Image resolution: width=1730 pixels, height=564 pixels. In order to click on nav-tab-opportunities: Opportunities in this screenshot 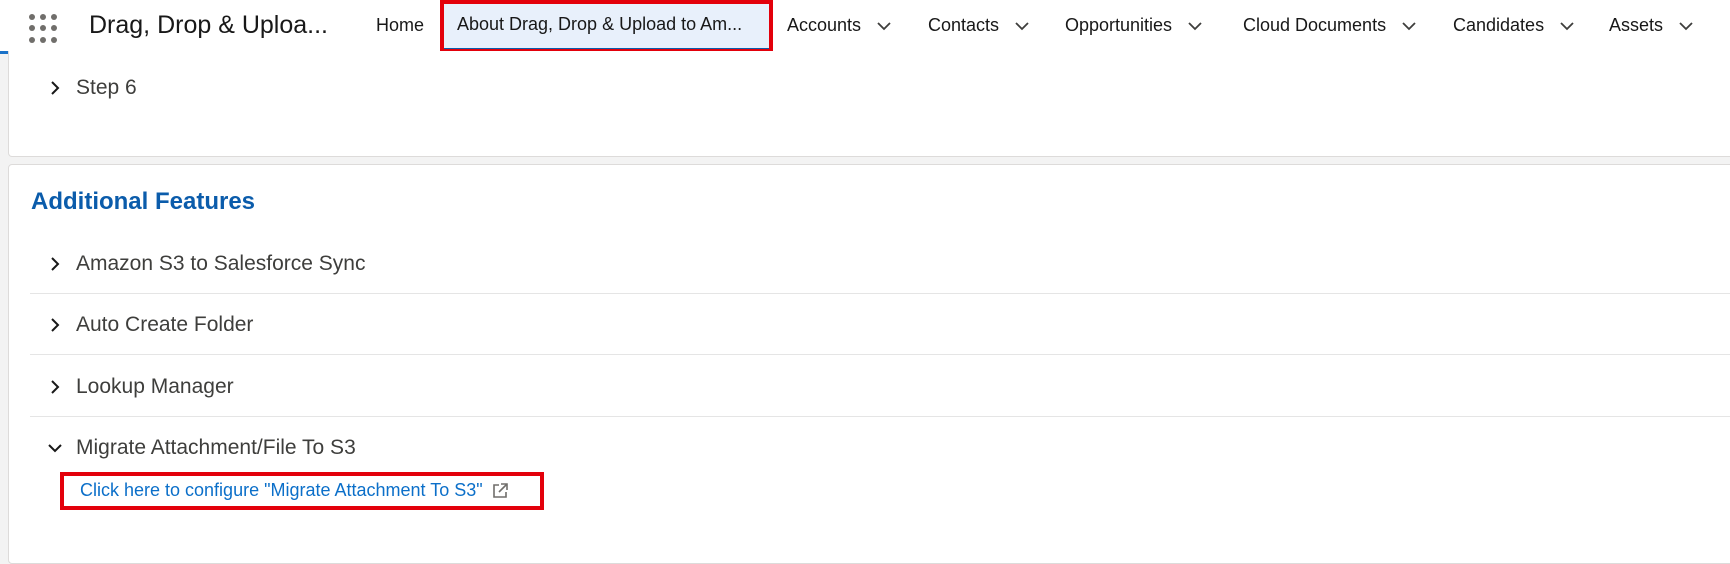, I will do `click(1133, 25)`.